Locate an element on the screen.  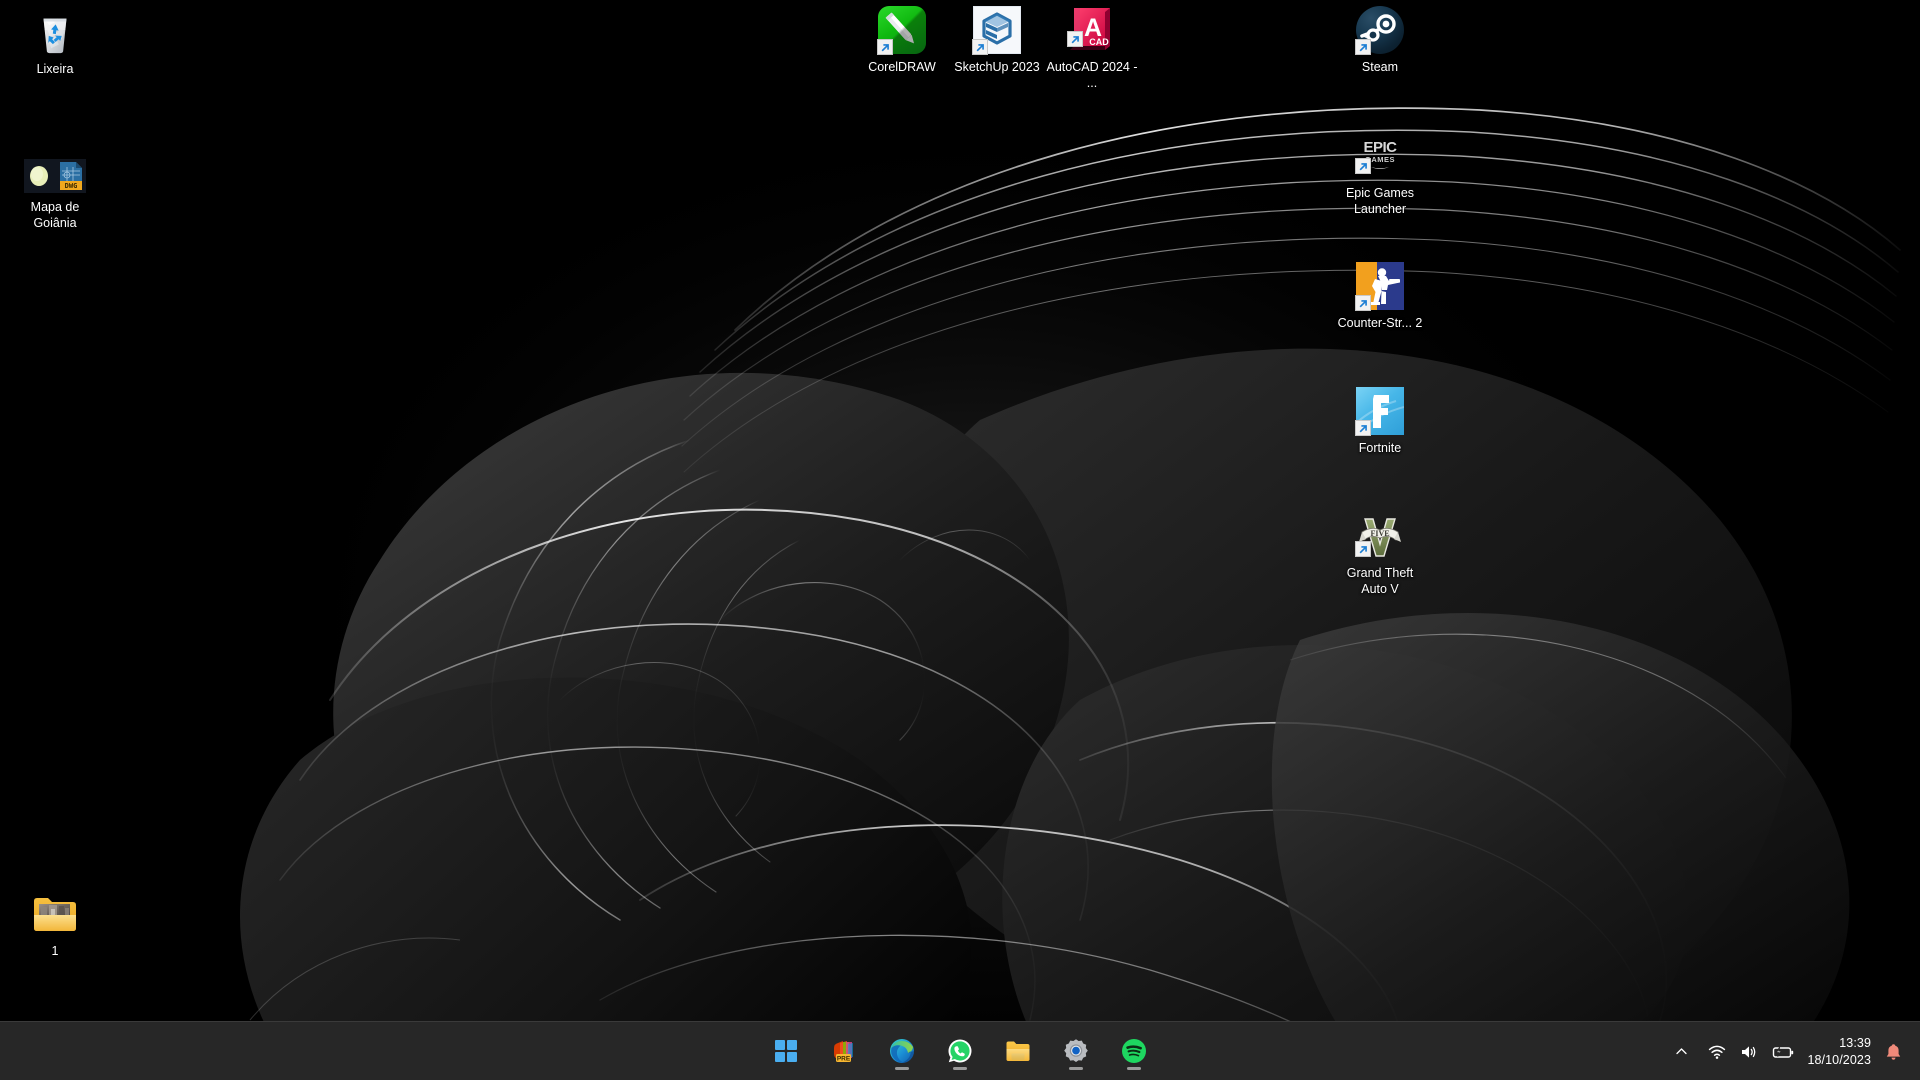
settings-gear-icon is located at coordinates (1076, 1051).